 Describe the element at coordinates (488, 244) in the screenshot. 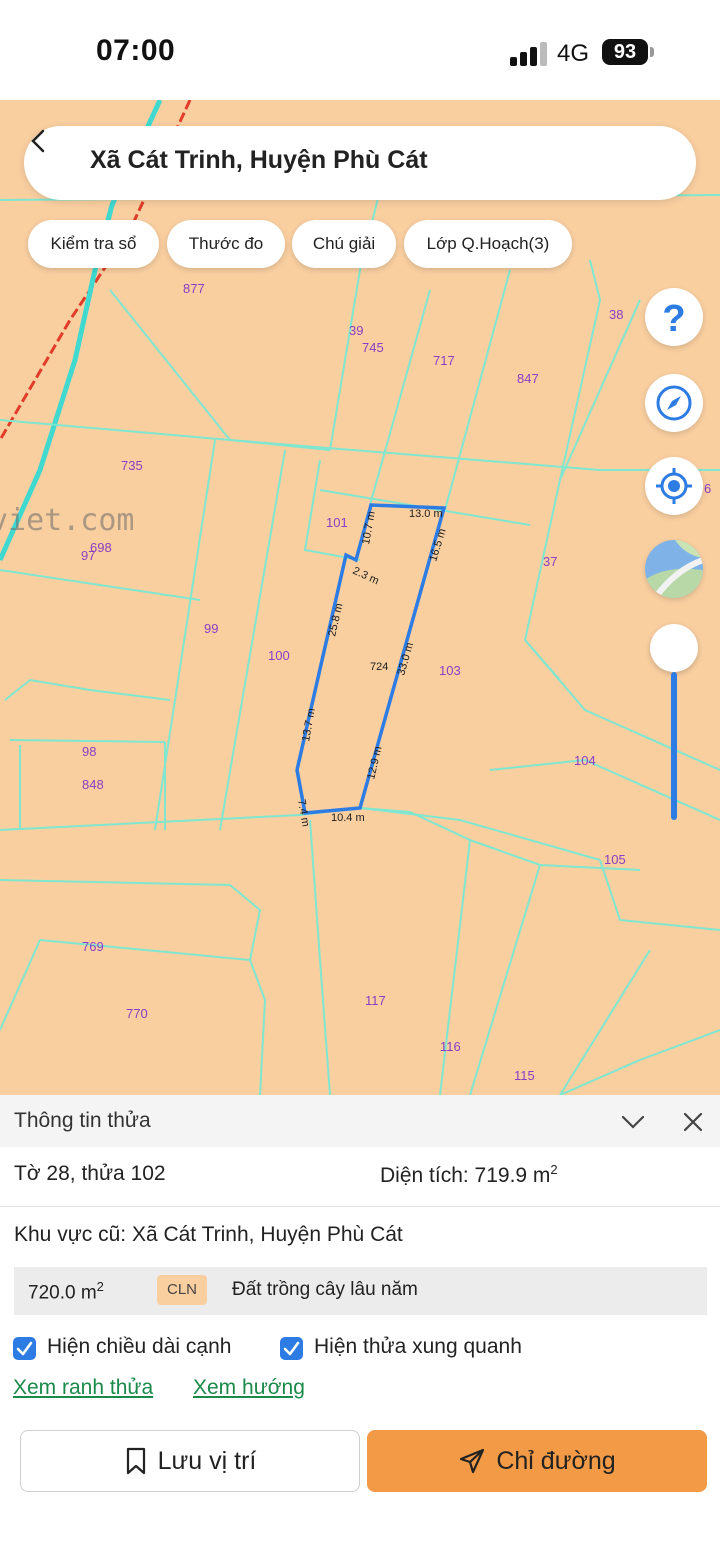

I see `chip-planning-layer: Lớp Q.Hoạch(3)` at that location.